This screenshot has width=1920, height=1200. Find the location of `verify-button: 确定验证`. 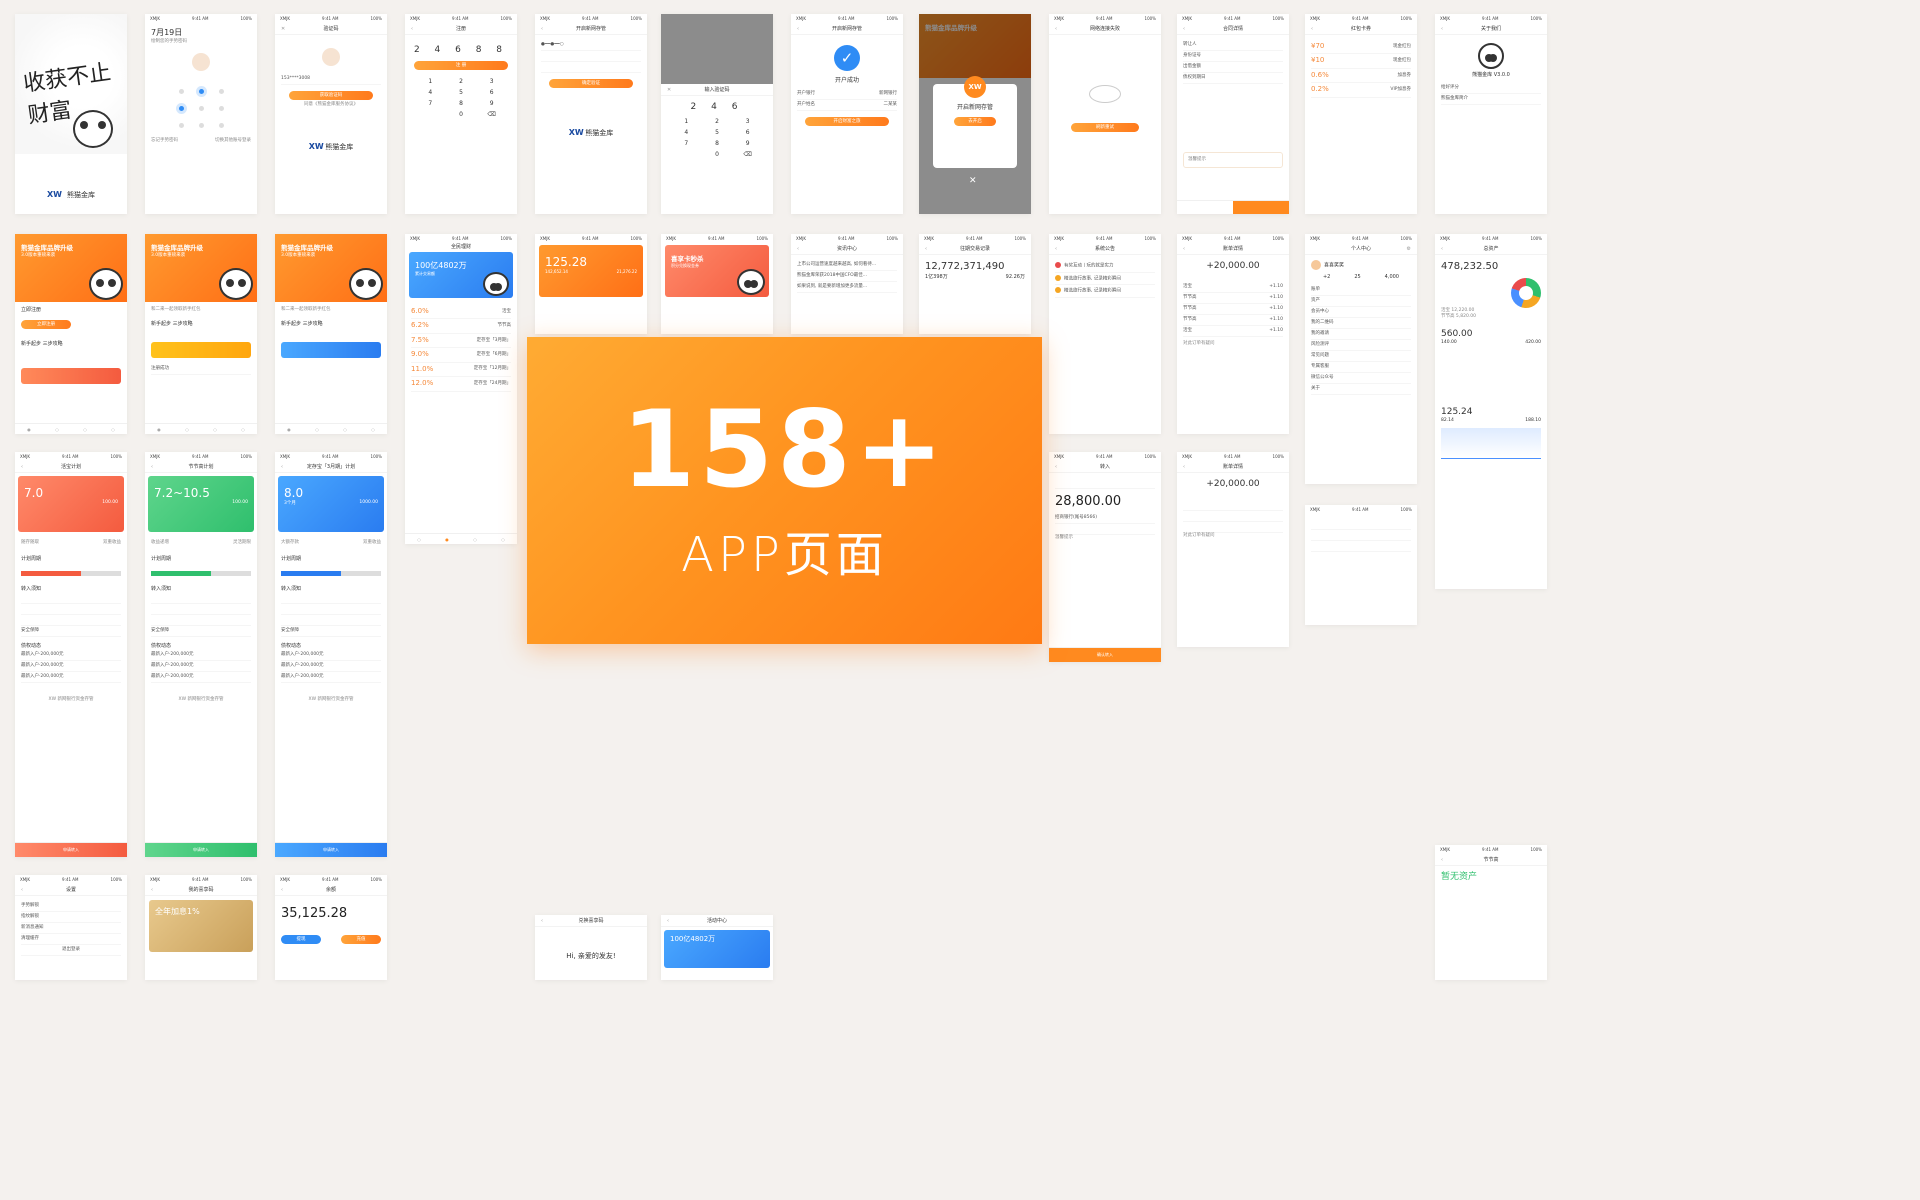

verify-button: 确定验证 is located at coordinates (591, 84).